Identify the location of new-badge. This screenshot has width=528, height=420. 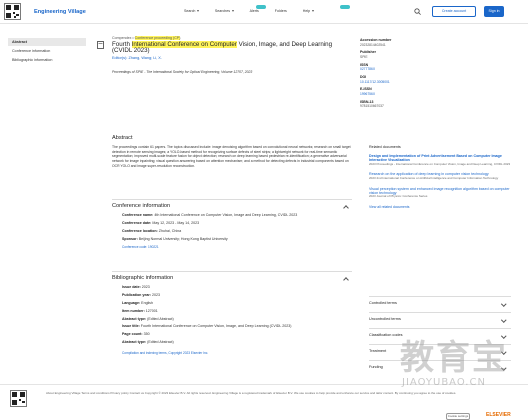
(345, 7).